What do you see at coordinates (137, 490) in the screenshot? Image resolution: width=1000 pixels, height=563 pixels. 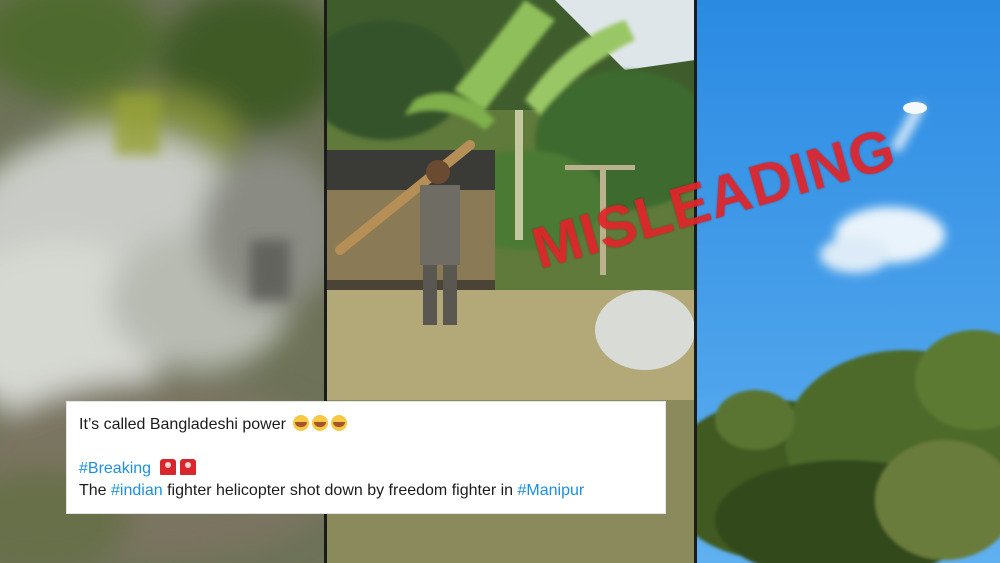 I see `hashtag-indian-link: #indian` at bounding box center [137, 490].